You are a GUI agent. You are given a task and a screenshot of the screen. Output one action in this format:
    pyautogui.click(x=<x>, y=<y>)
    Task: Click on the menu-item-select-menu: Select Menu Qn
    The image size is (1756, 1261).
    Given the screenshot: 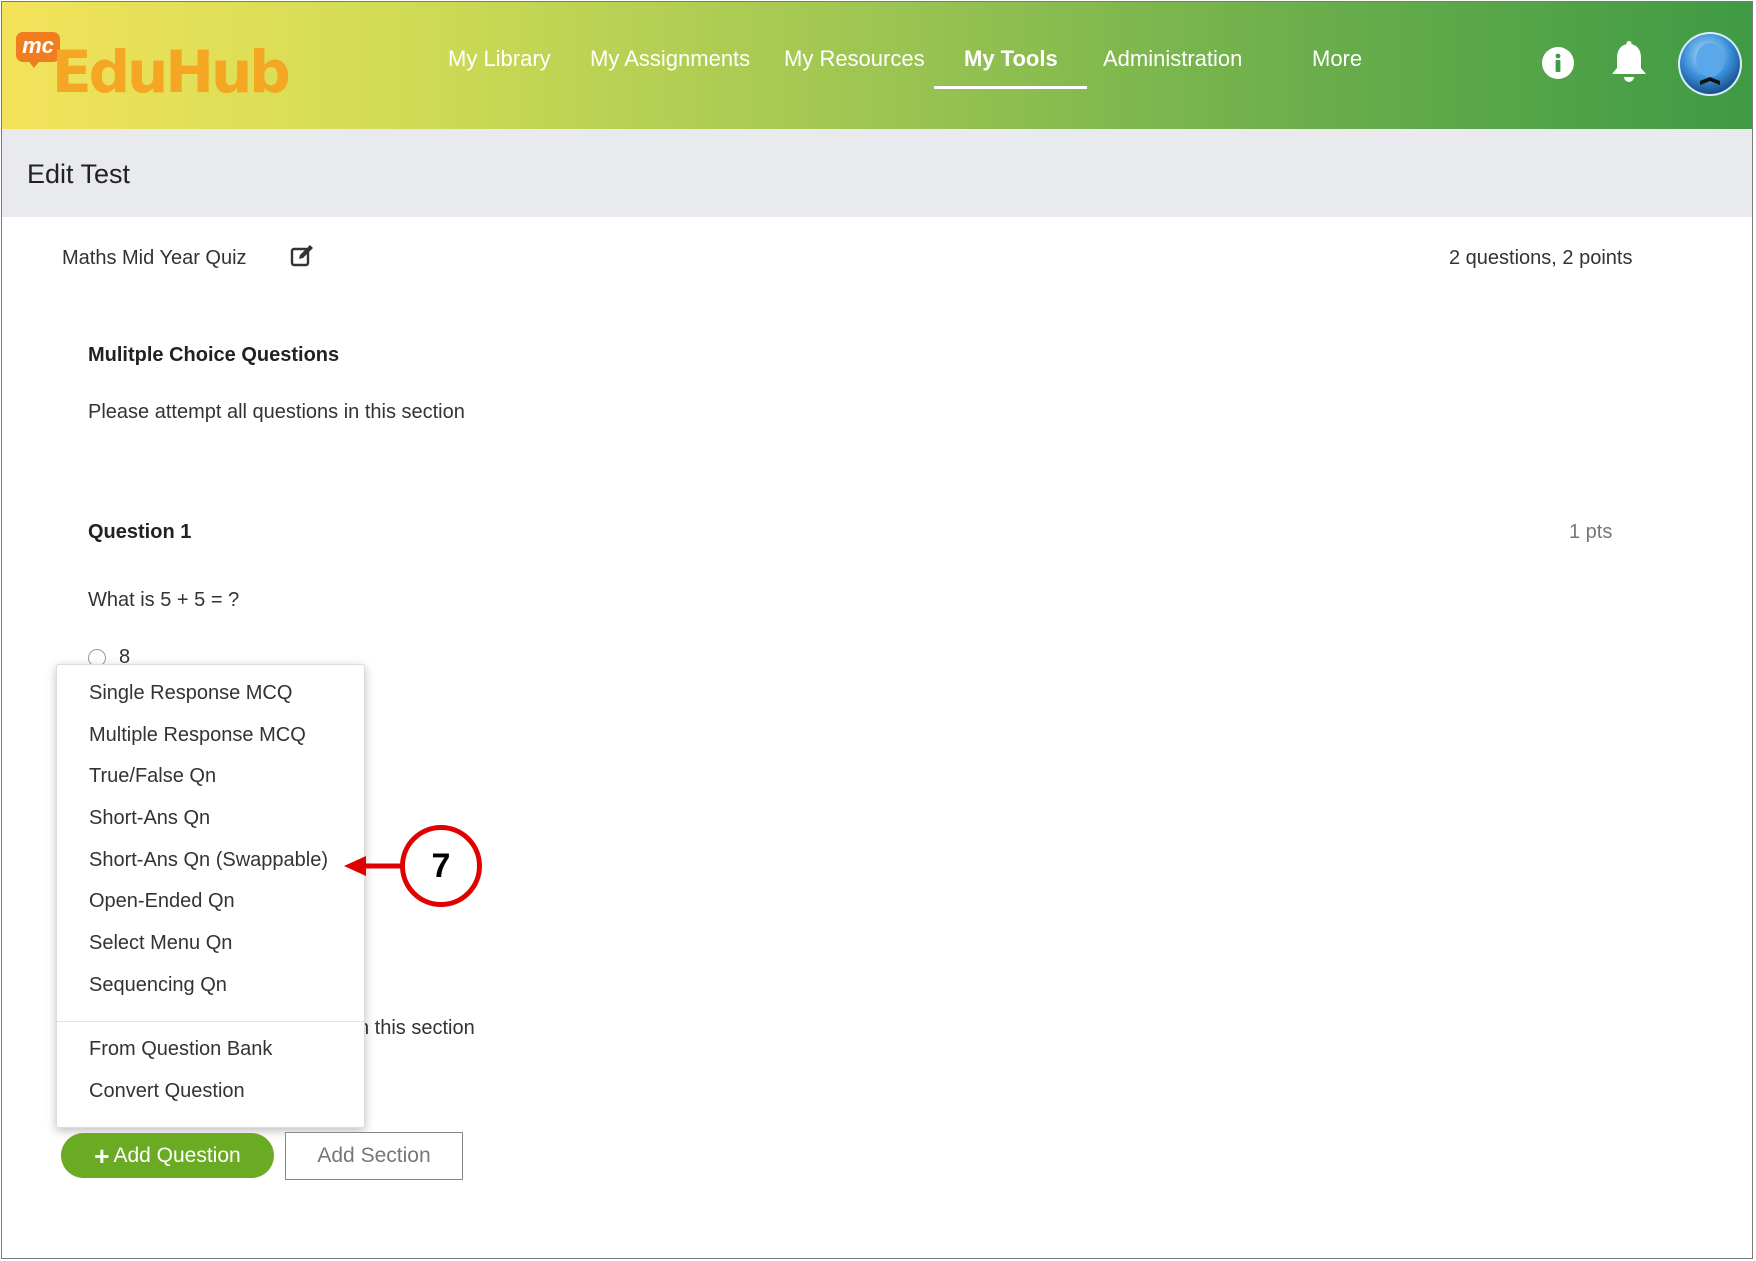 What is the action you would take?
    pyautogui.click(x=160, y=943)
    